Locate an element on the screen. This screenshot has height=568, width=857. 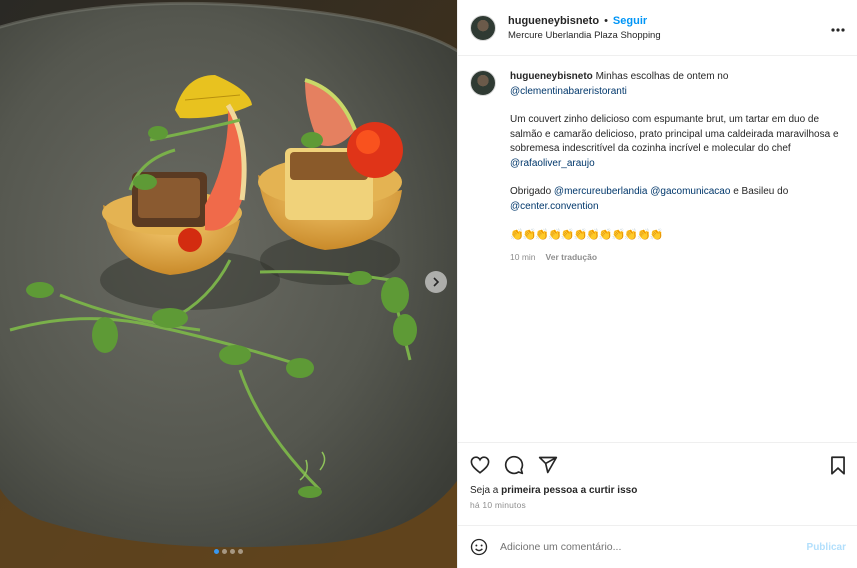
follow-button: Seguir is located at coordinates (630, 21).